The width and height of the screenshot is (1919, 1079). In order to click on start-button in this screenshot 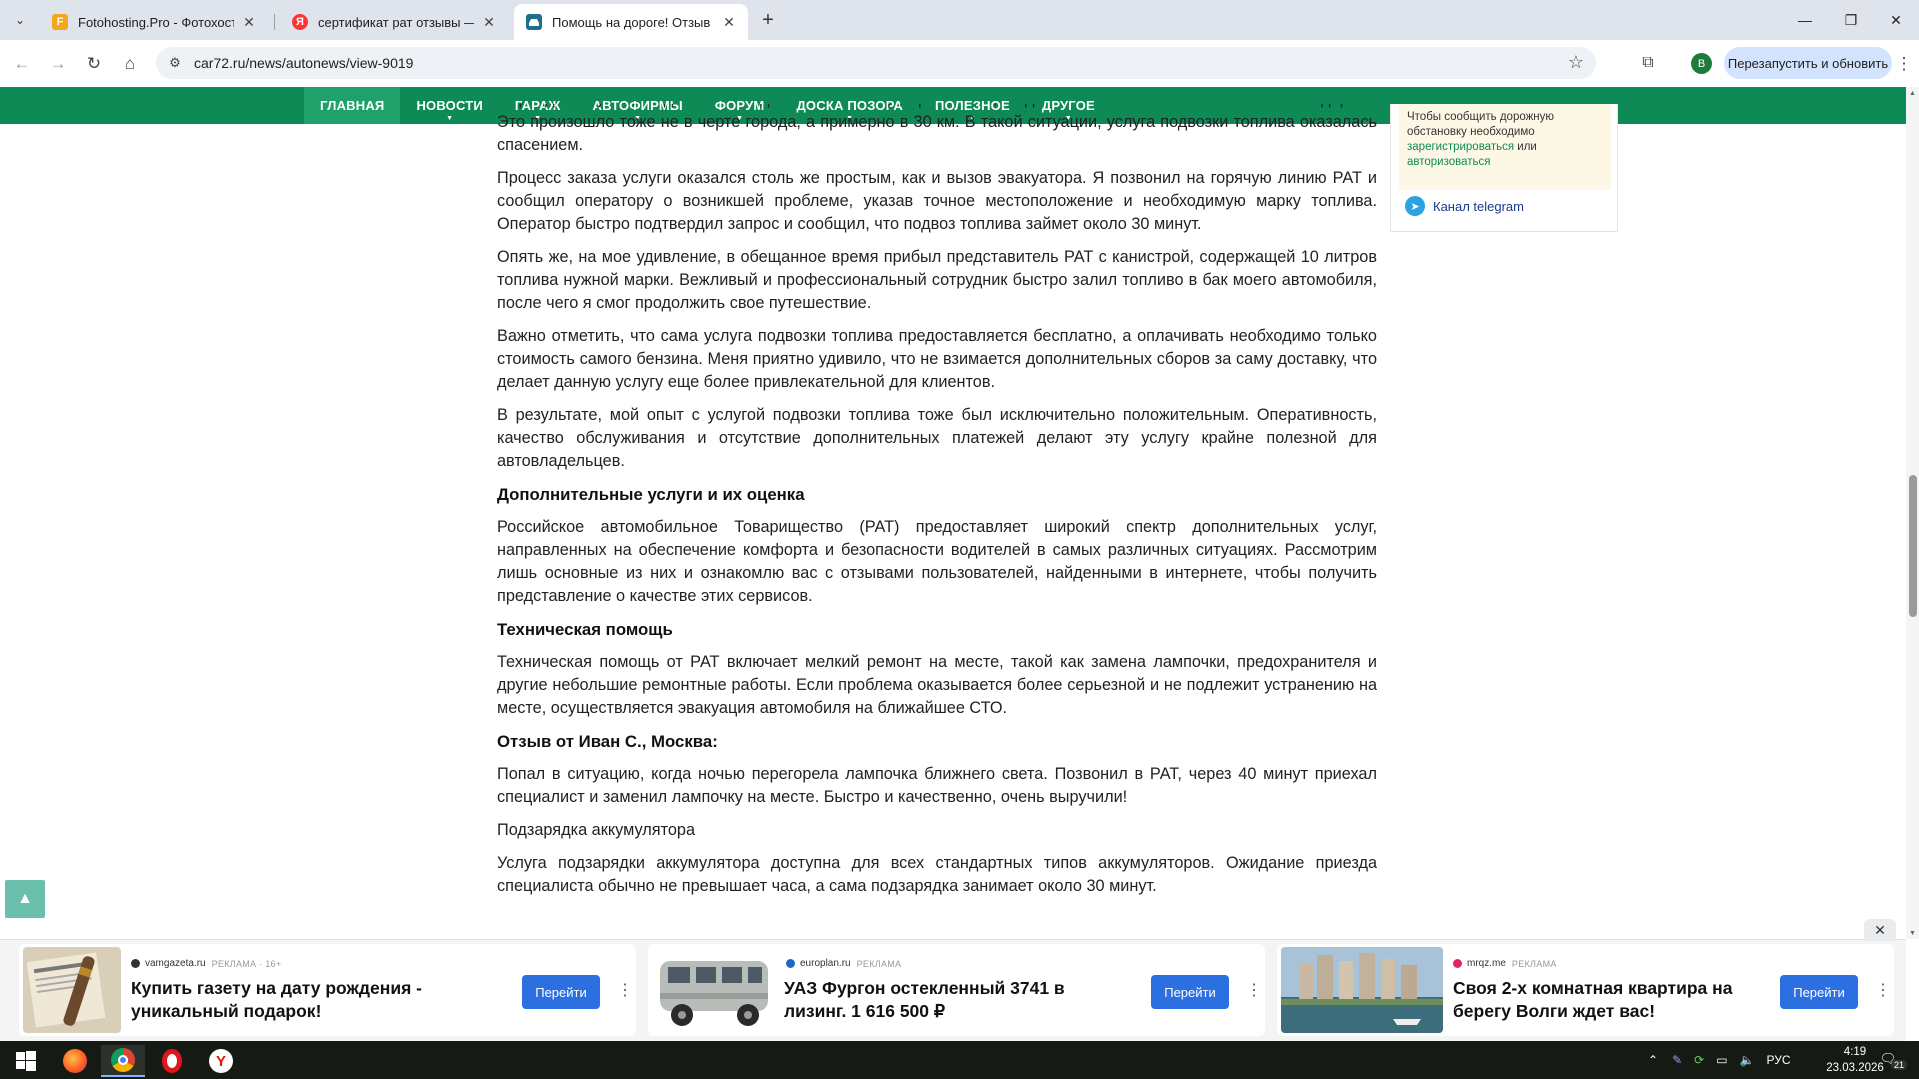, I will do `click(26, 1061)`.